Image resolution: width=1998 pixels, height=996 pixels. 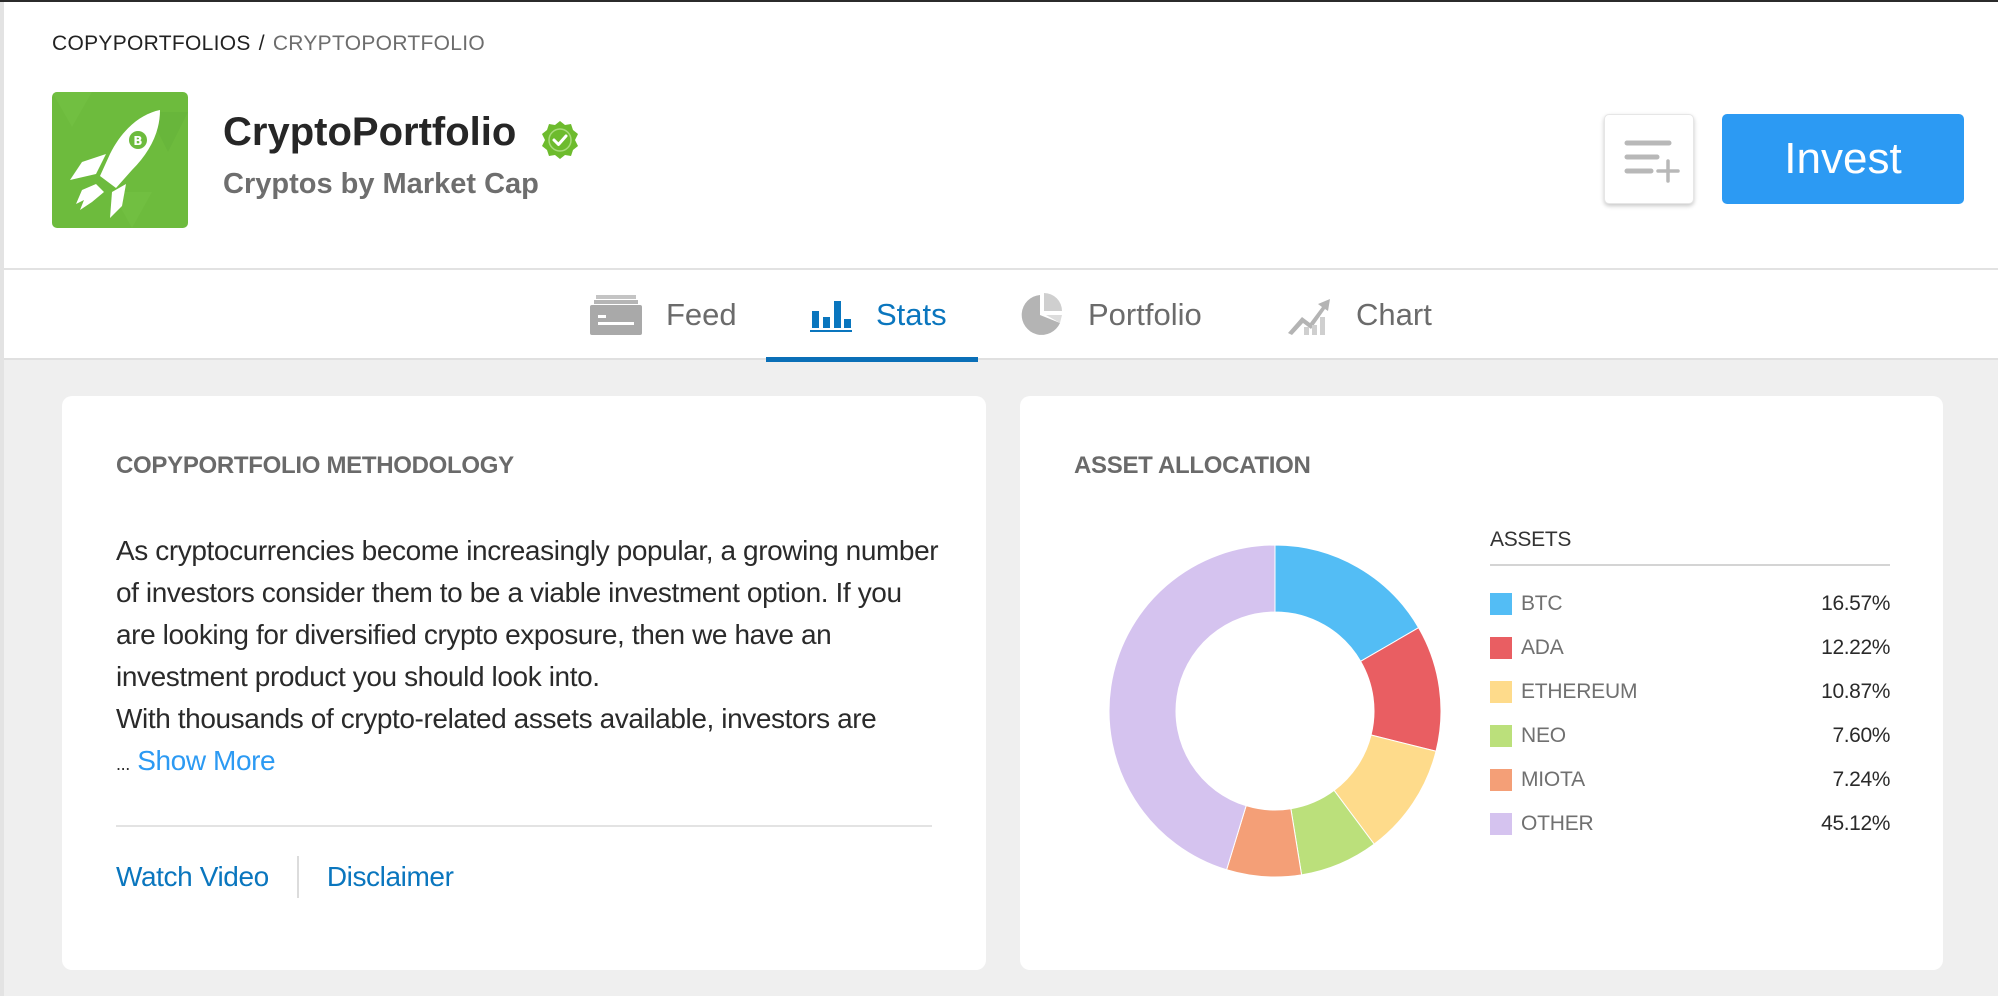 I want to click on legend-item-neo: NEO 7.60%, so click(x=1690, y=736).